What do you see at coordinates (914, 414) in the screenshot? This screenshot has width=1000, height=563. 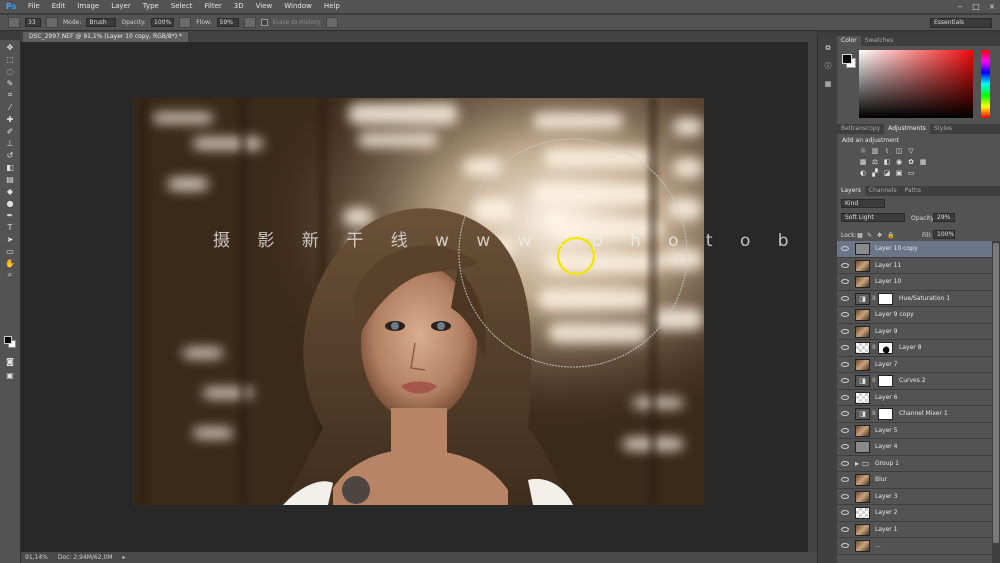 I see `layer-row: ◨ 8 Channel Mixer 1` at bounding box center [914, 414].